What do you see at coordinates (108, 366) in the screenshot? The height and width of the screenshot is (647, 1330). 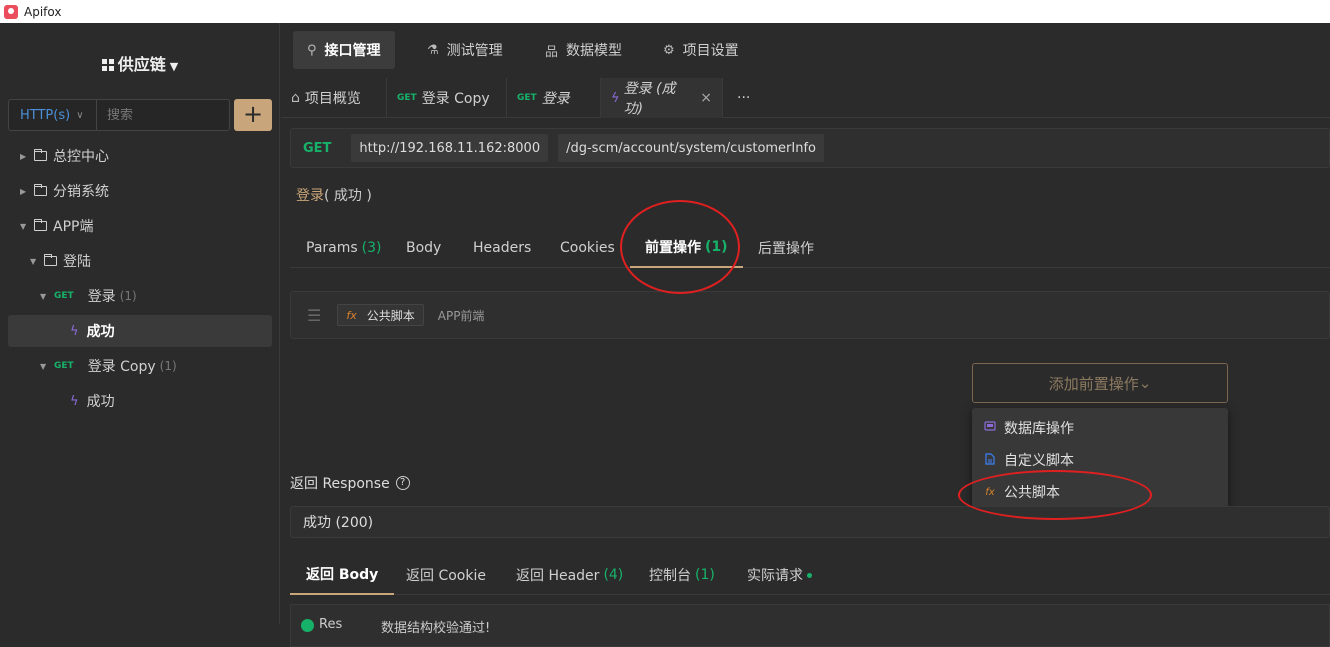 I see `tree-api-login-copy: ▼ GET 登录 Copy (1)` at bounding box center [108, 366].